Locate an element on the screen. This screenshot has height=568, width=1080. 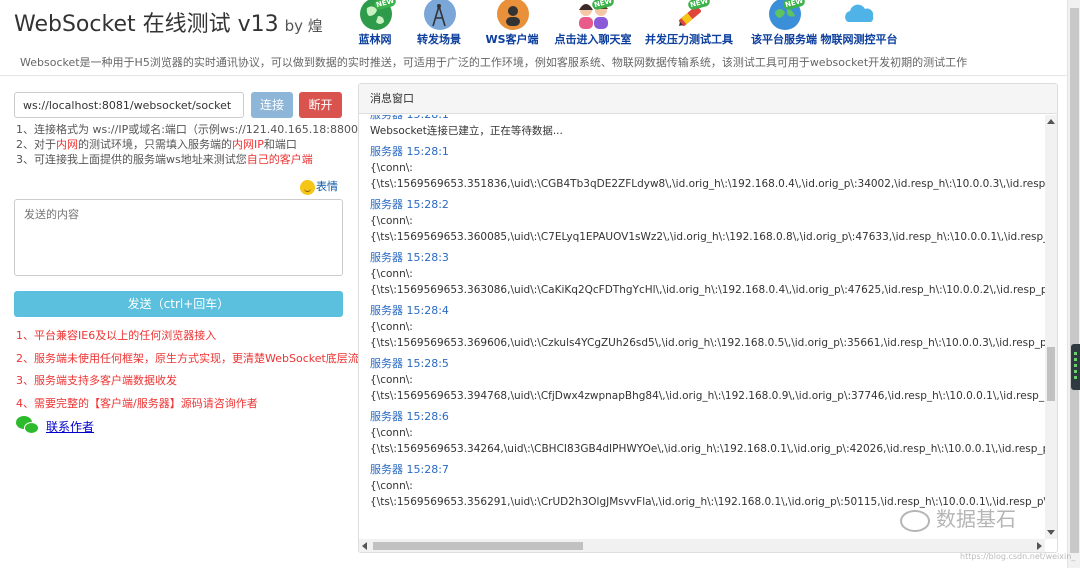
message-textarea is located at coordinates (178, 237).